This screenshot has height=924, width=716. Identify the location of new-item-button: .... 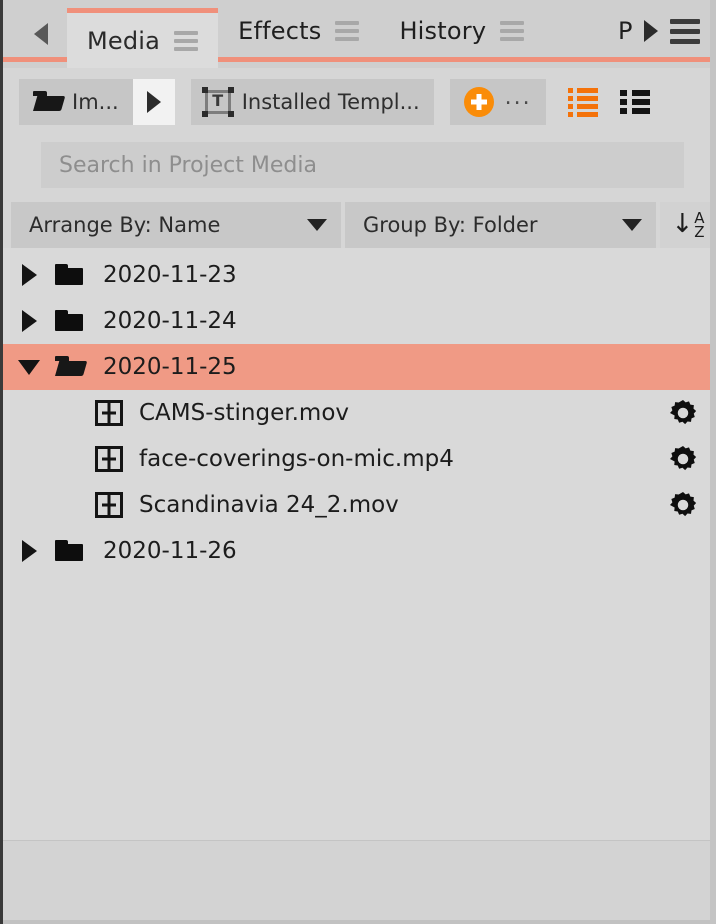
(497, 102).